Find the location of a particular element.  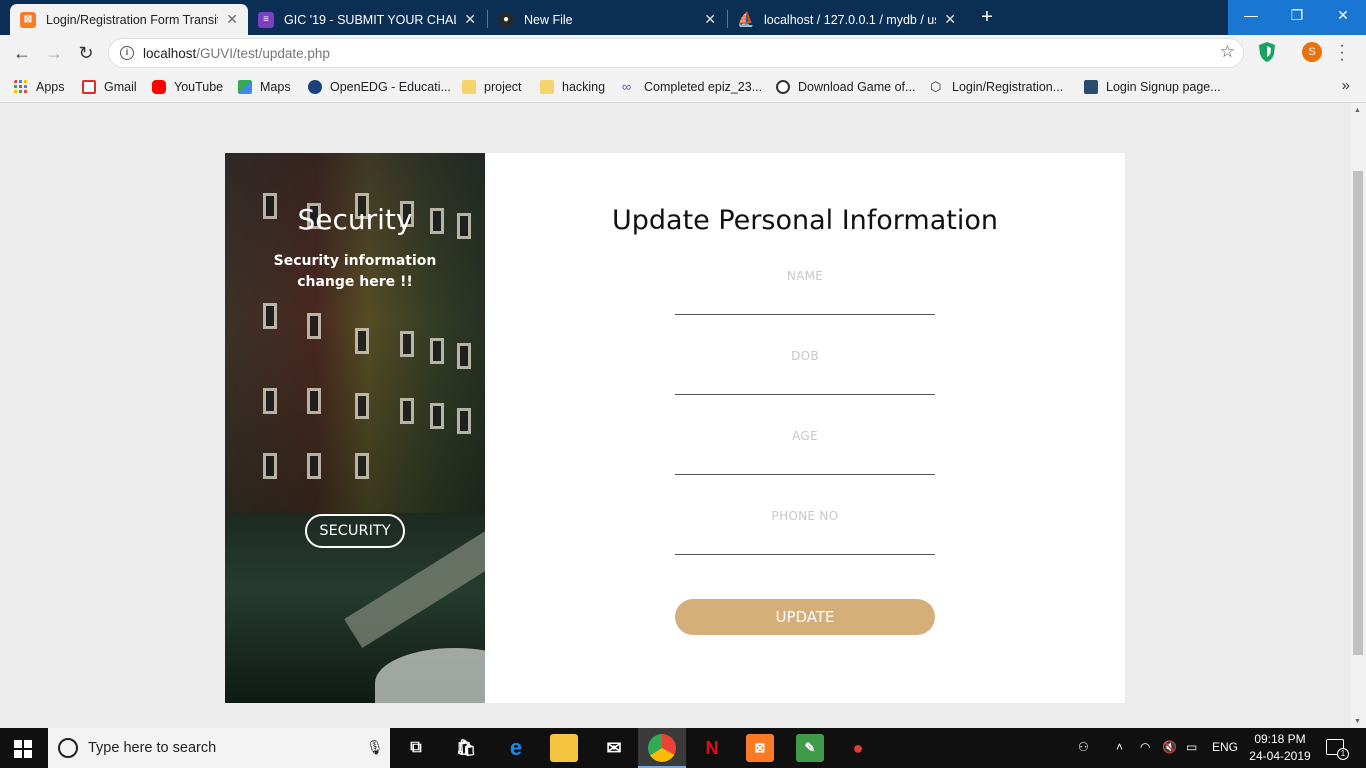

dob-label: DOB is located at coordinates (805, 356).